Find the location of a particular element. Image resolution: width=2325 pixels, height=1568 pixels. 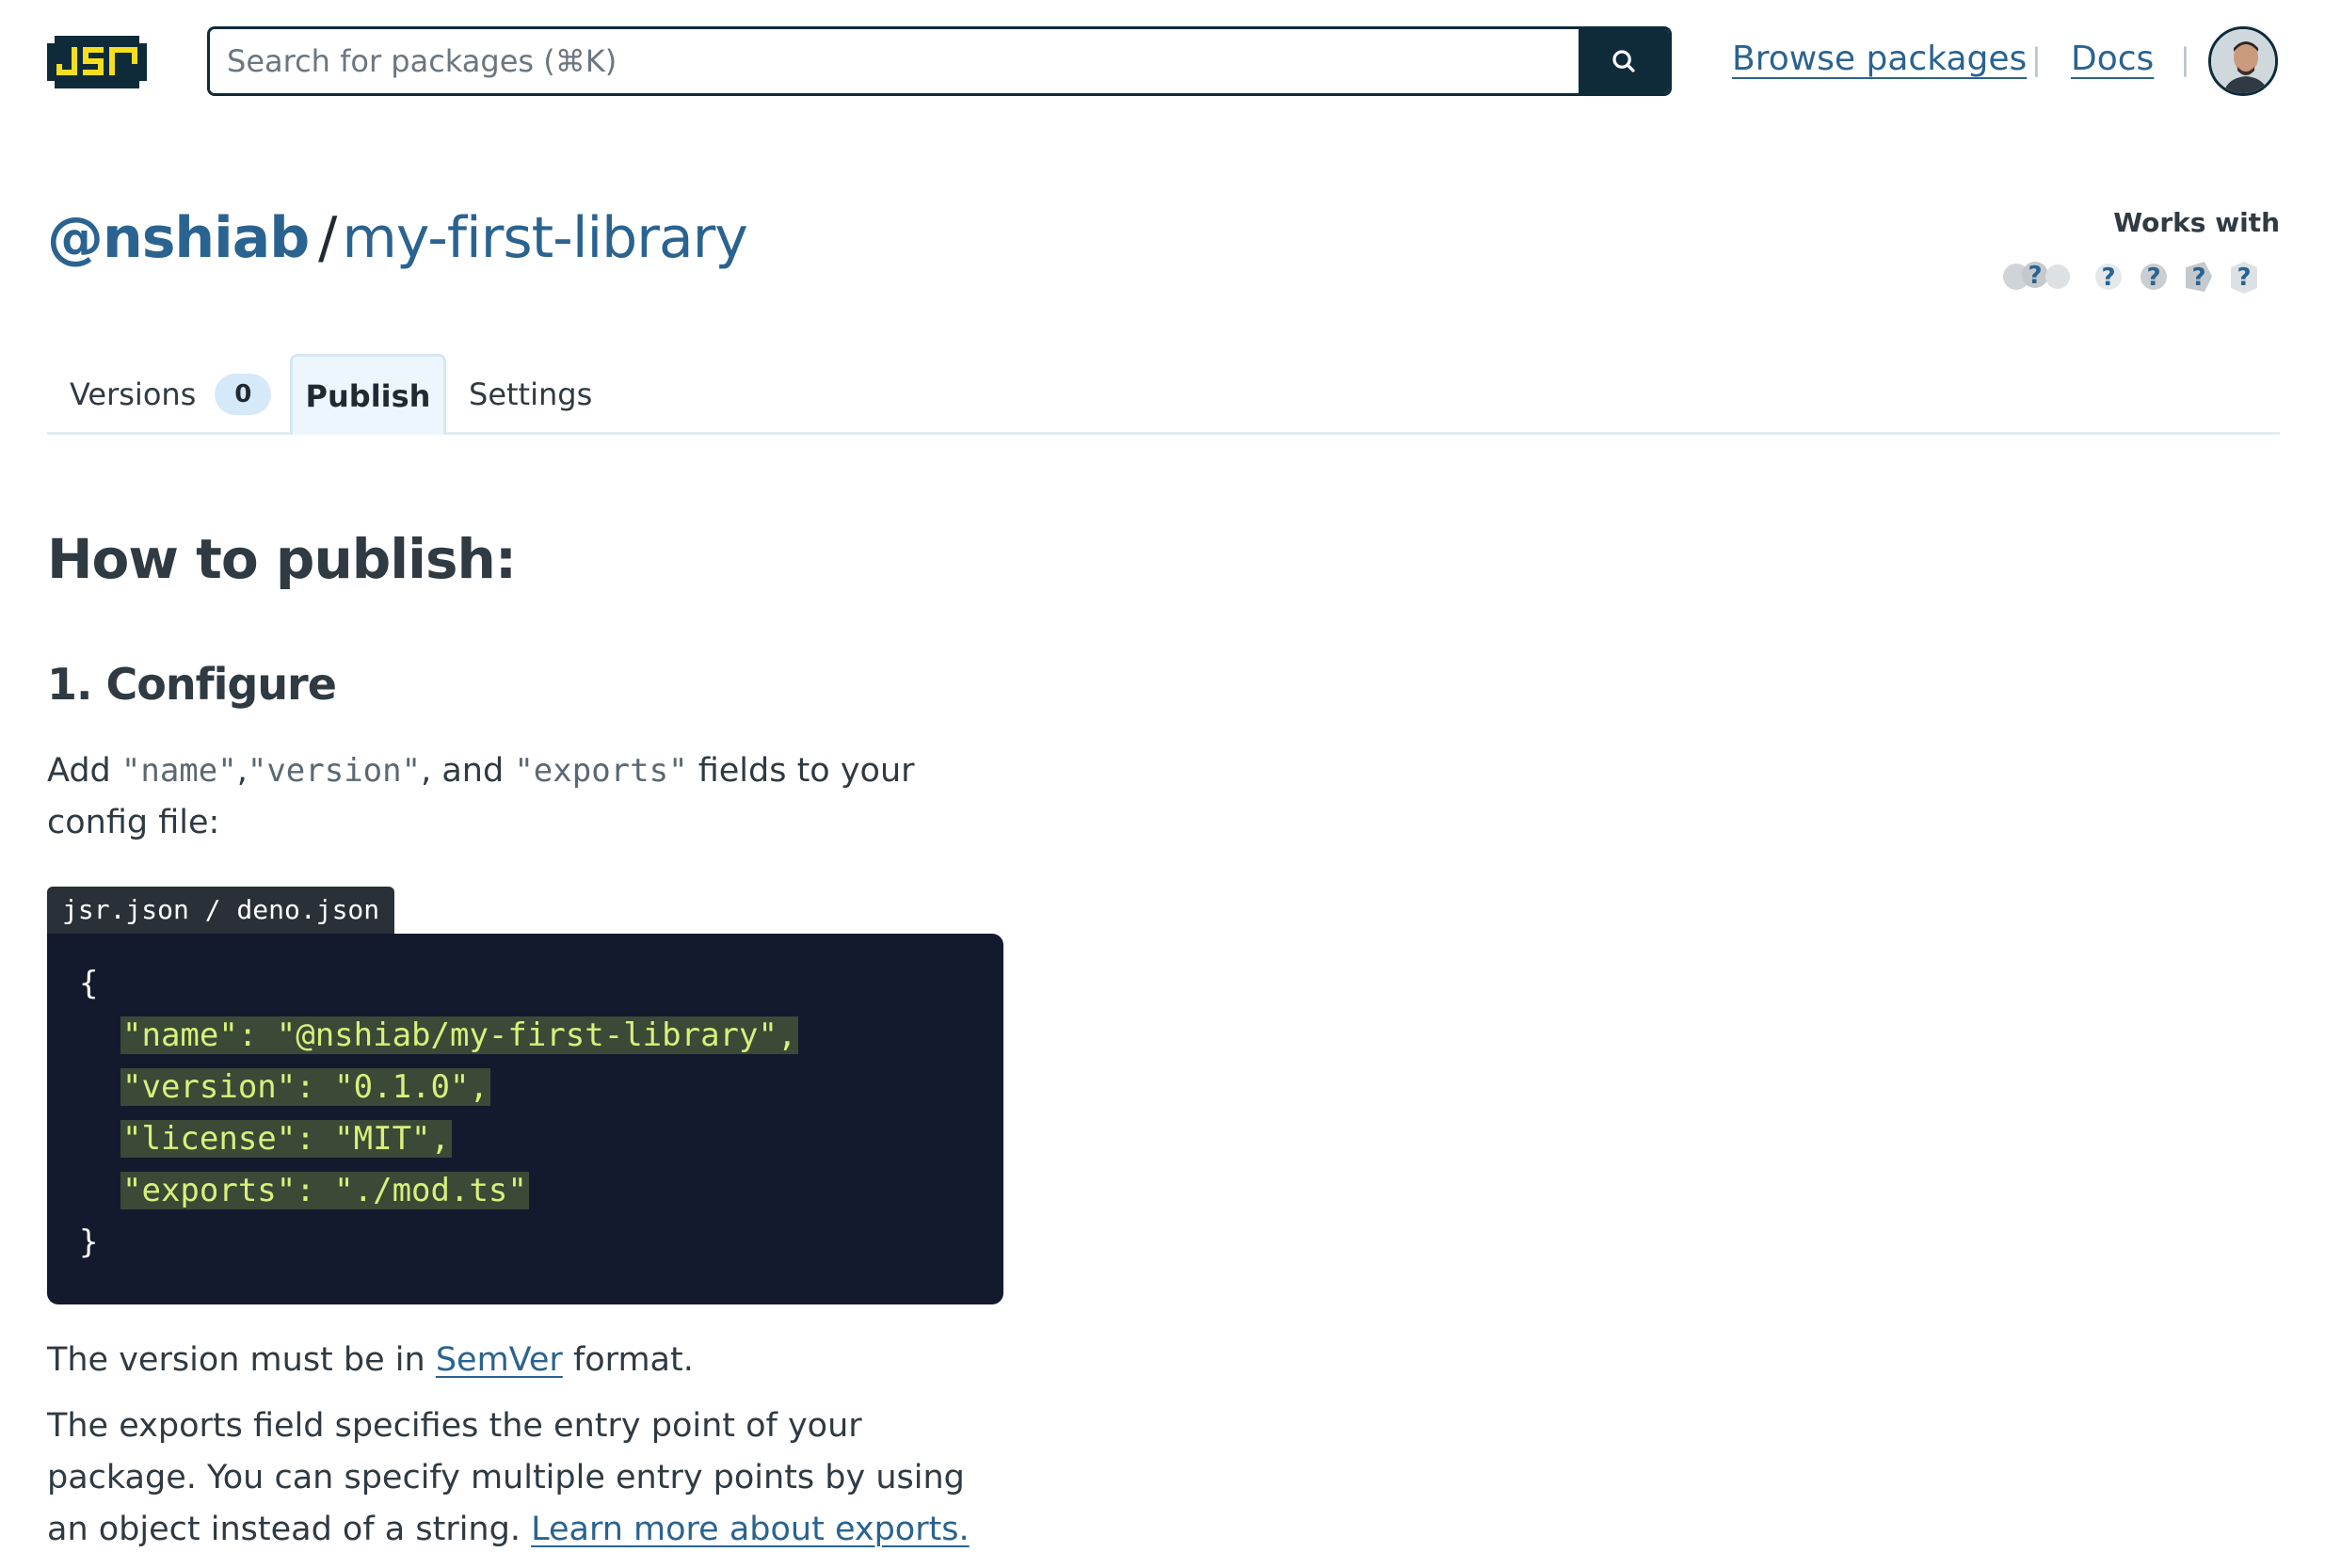

code-line: "version": "0.1.0", is located at coordinates (525, 1087).